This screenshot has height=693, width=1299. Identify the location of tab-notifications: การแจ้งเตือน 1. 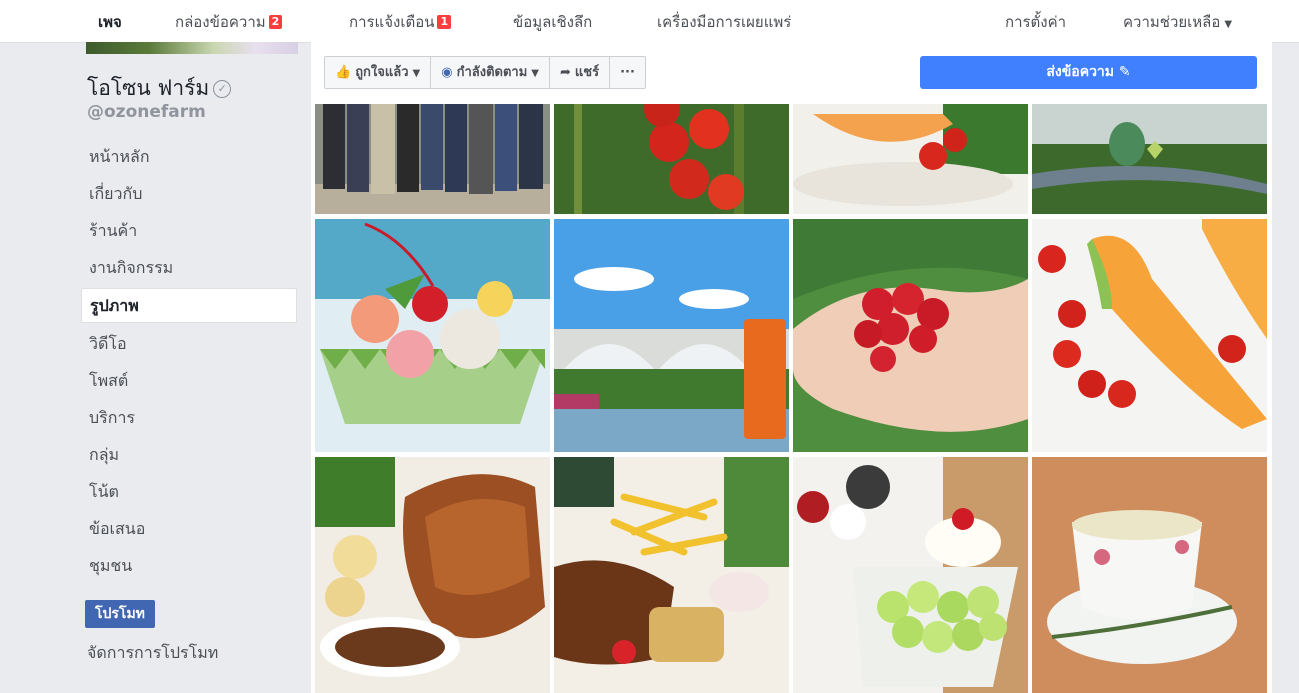
(400, 22).